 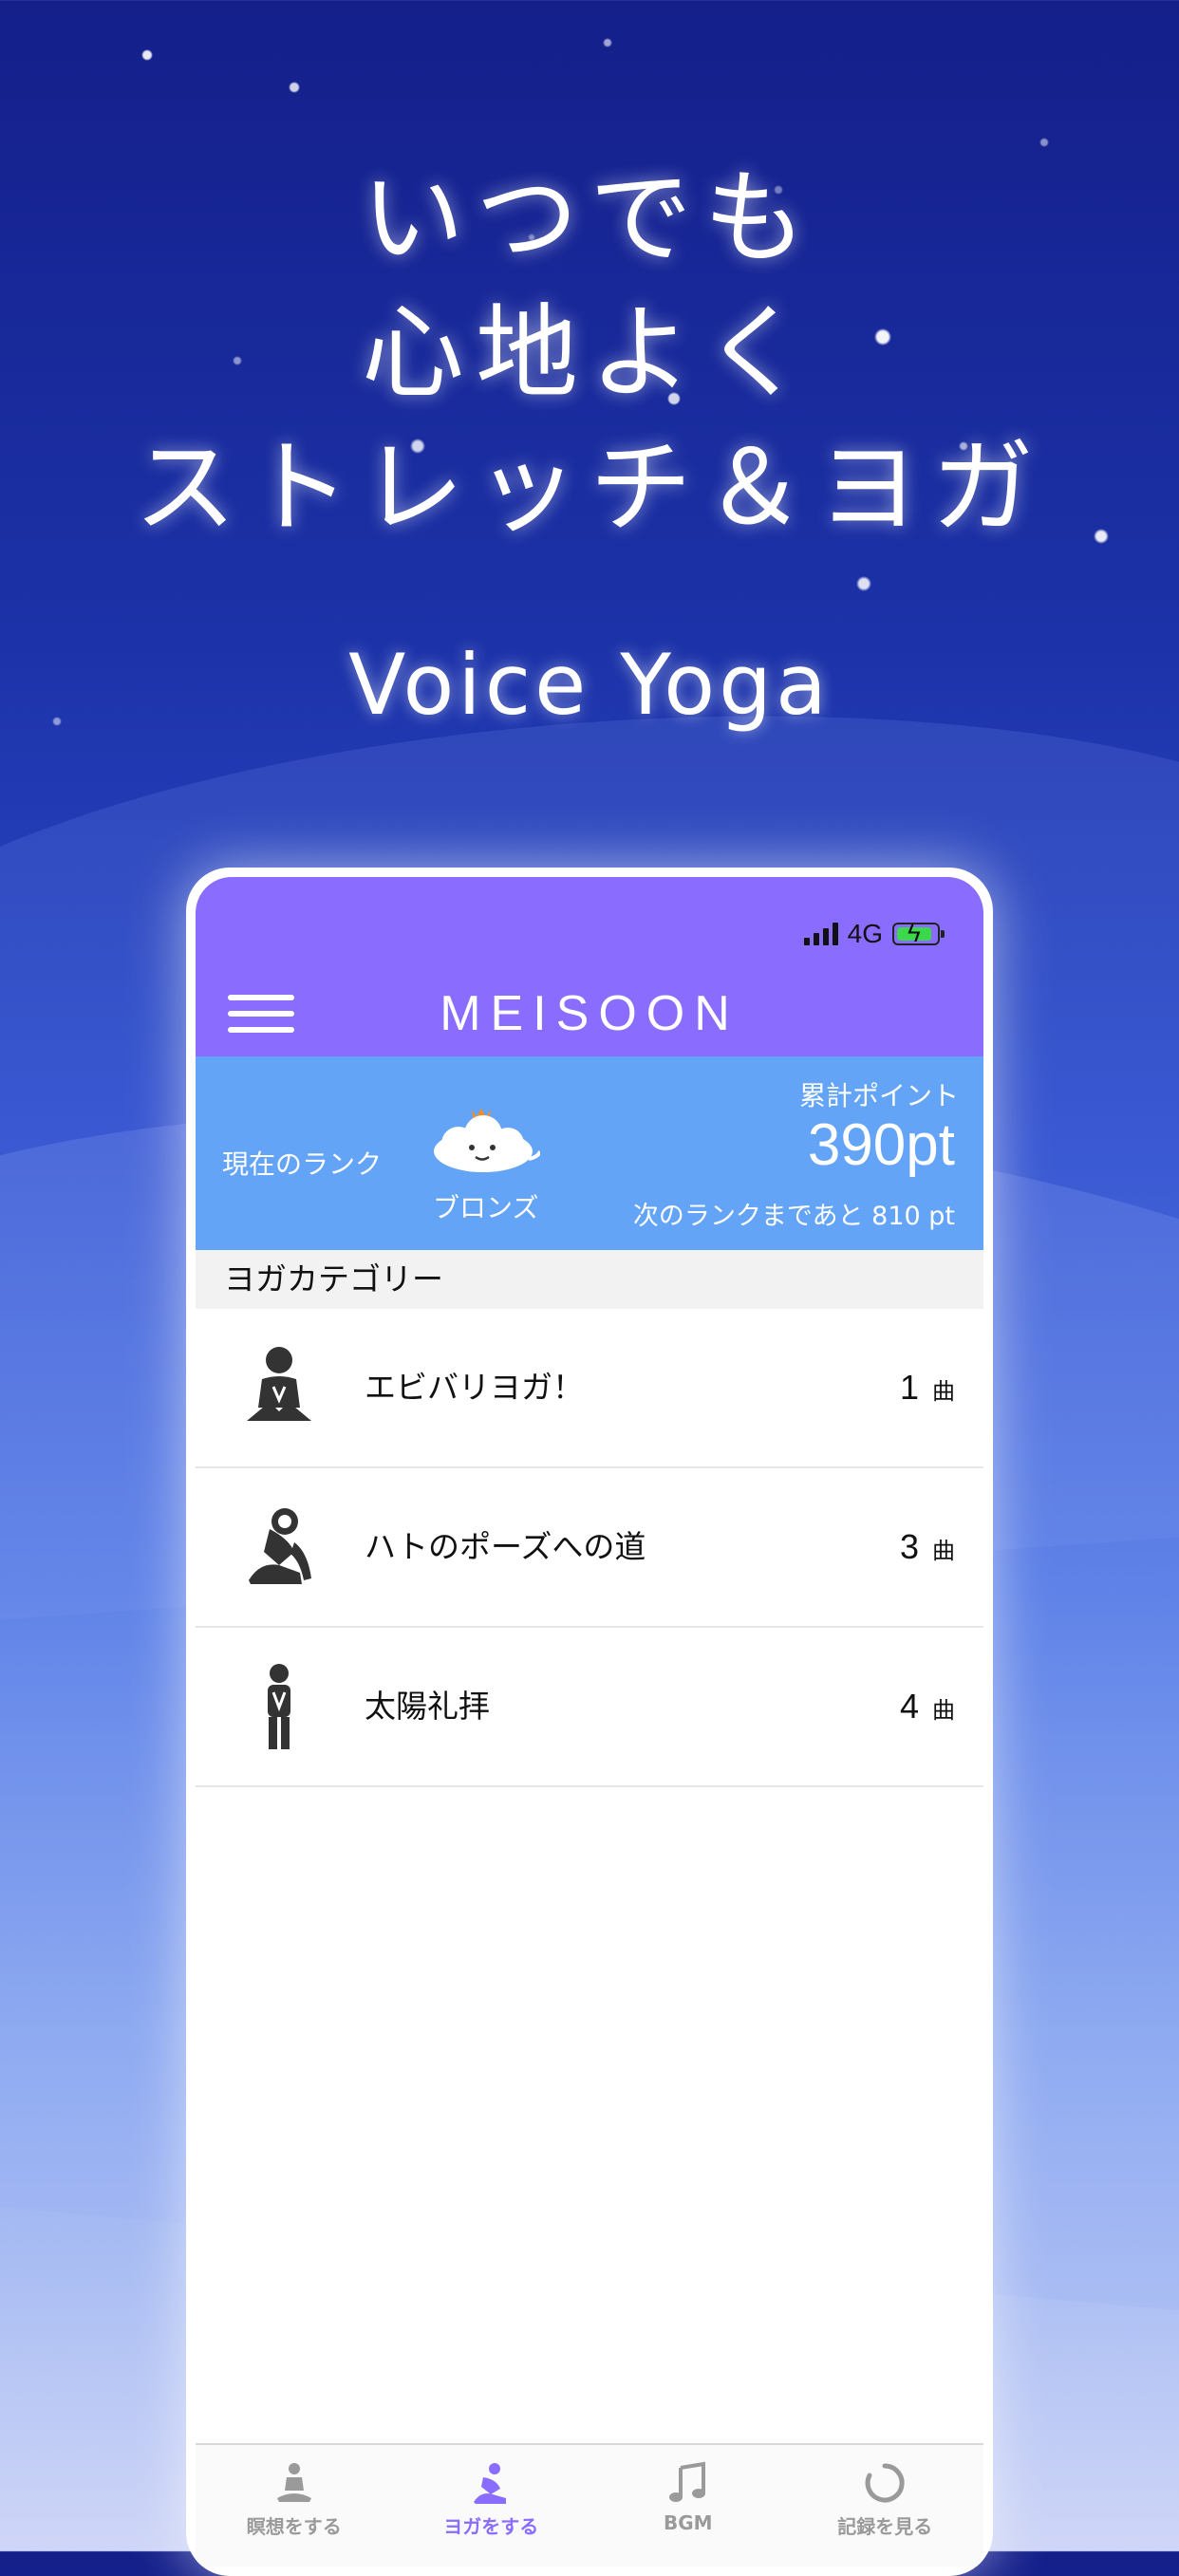 I want to click on tab-bgm: BGM, so click(x=688, y=2506).